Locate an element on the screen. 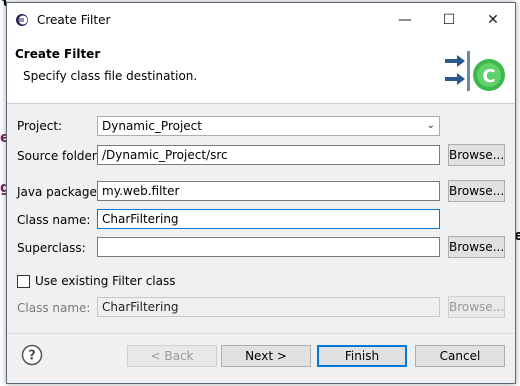 This screenshot has width=520, height=386. source-folder-label: Source folder: is located at coordinates (59, 156).